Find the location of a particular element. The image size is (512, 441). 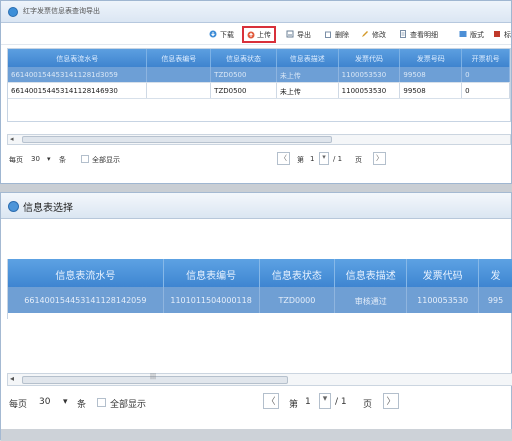

delete-button: 删除 is located at coordinates (336, 34).